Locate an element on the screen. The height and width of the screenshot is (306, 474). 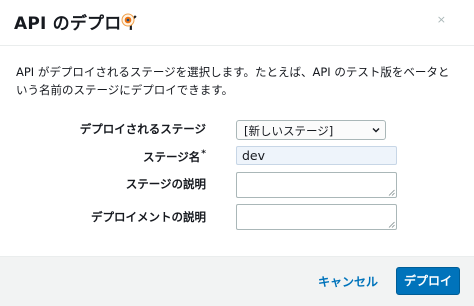
chevron-down-icon is located at coordinates (376, 130).